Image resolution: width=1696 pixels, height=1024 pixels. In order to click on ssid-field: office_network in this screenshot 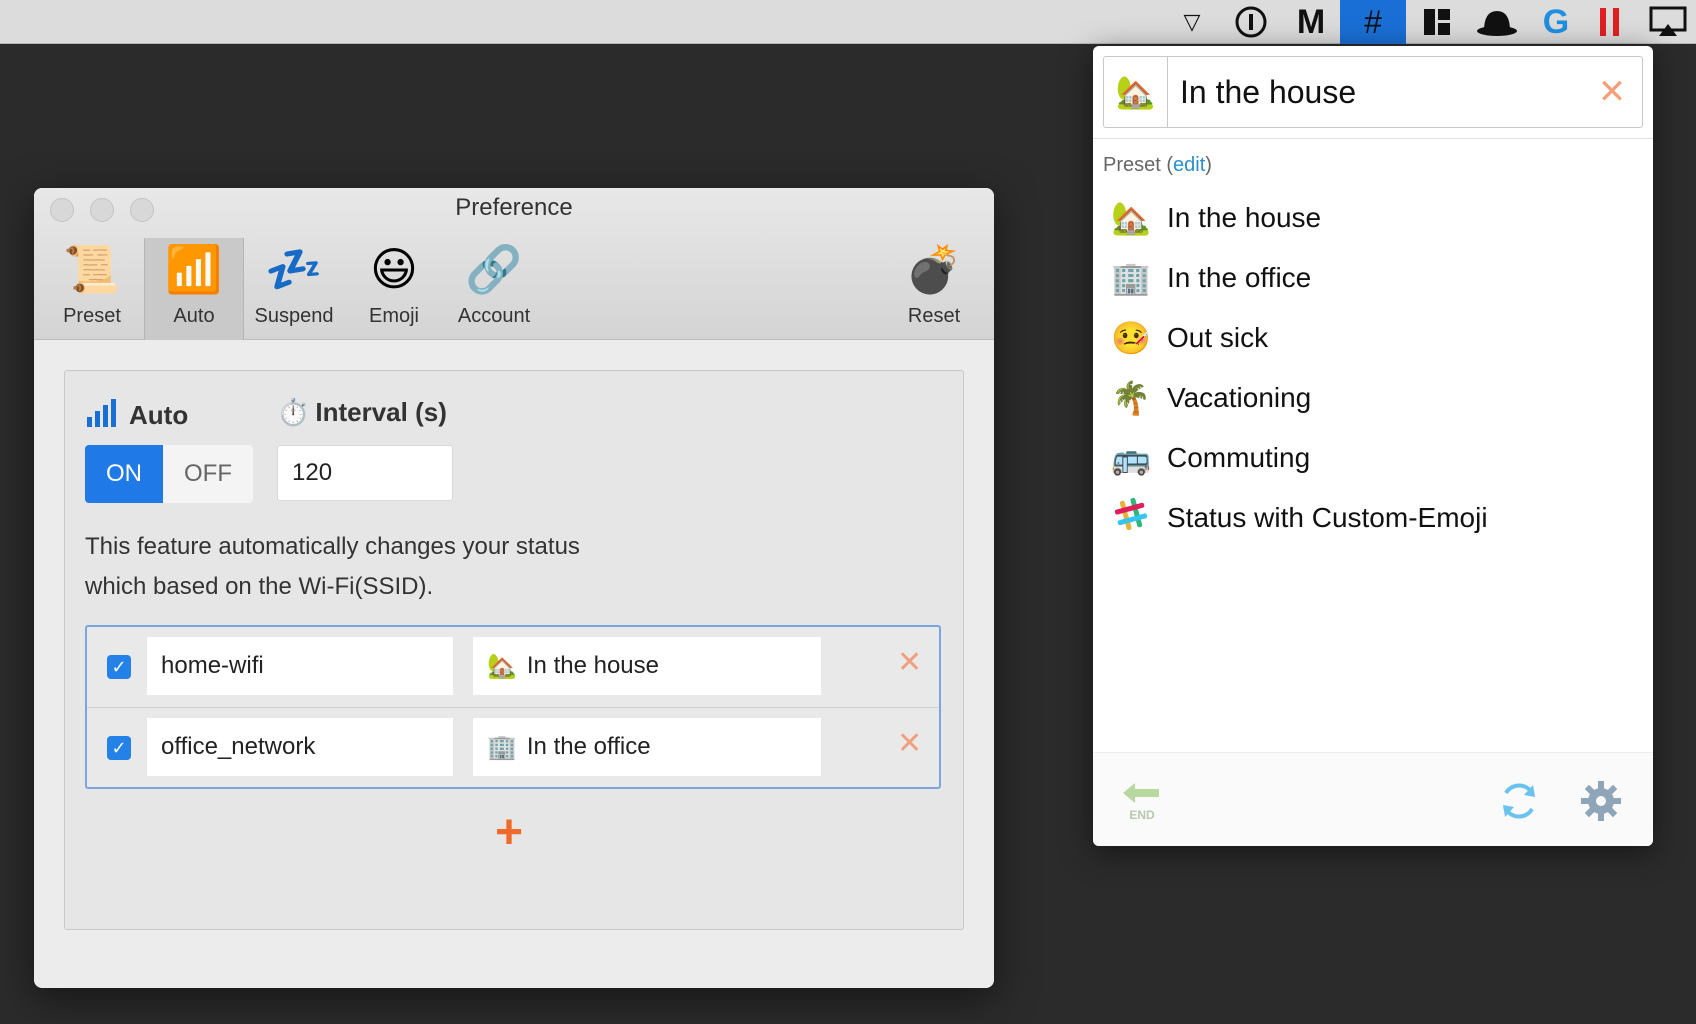, I will do `click(300, 747)`.